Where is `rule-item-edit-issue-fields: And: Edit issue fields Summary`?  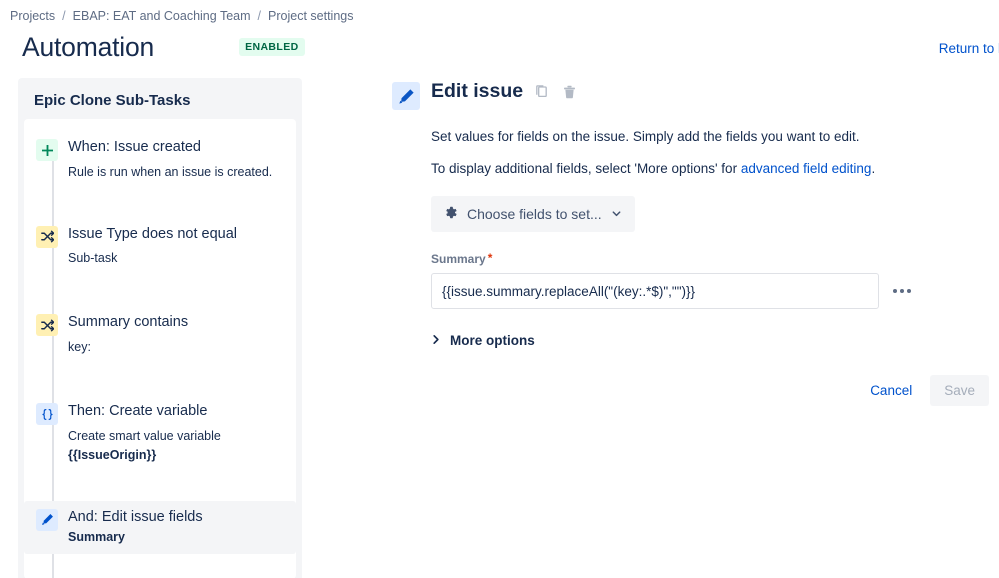
rule-item-edit-issue-fields: And: Edit issue fields Summary is located at coordinates (160, 527).